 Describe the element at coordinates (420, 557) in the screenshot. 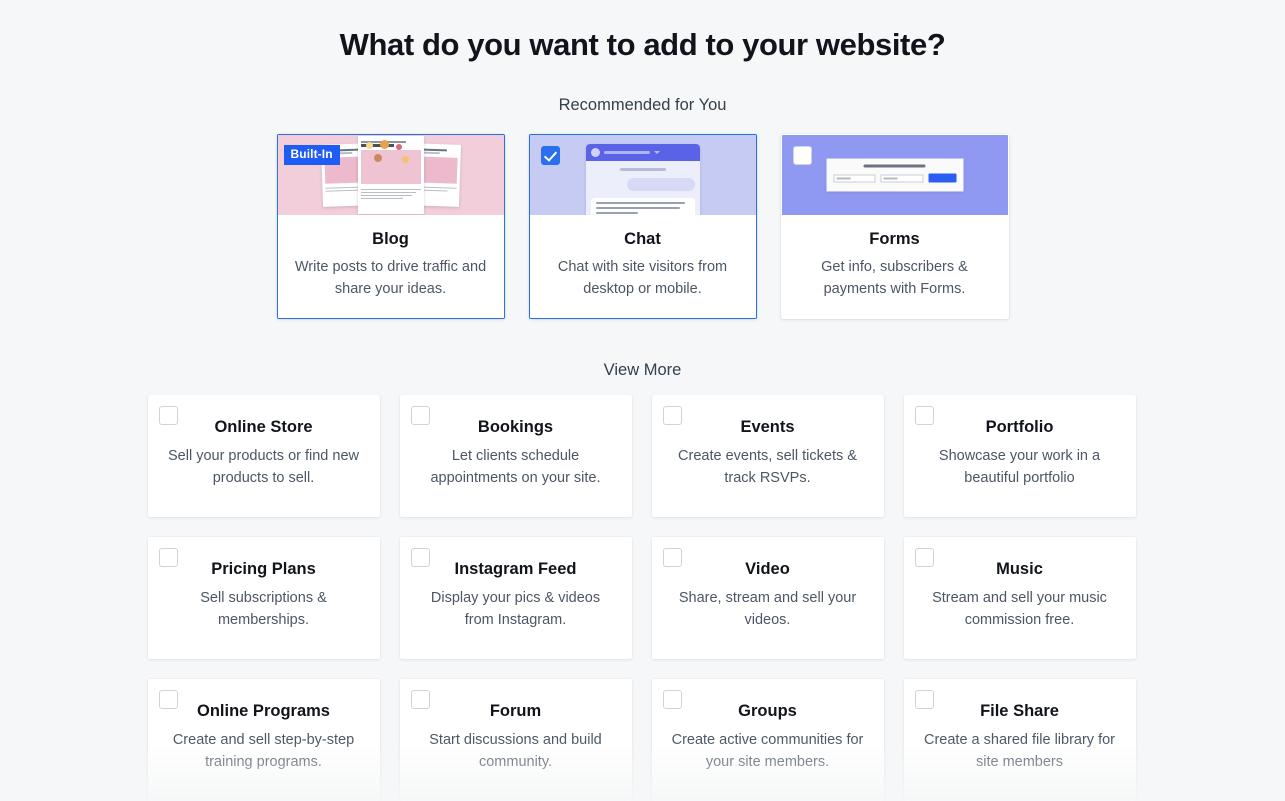

I see `instagram-feed-checkbox` at that location.